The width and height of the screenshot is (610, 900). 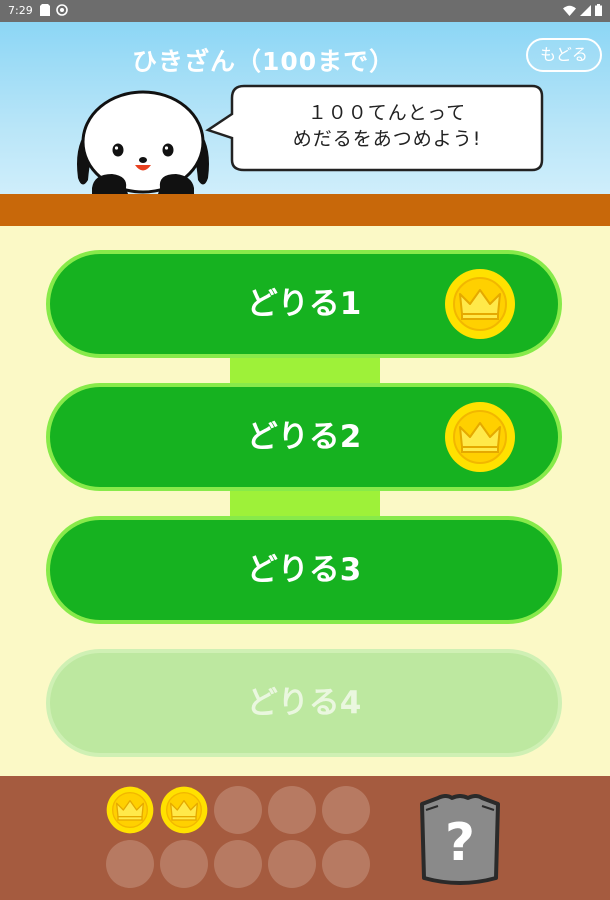 What do you see at coordinates (304, 304) in the screenshot?
I see `drill-1-button: どりる1` at bounding box center [304, 304].